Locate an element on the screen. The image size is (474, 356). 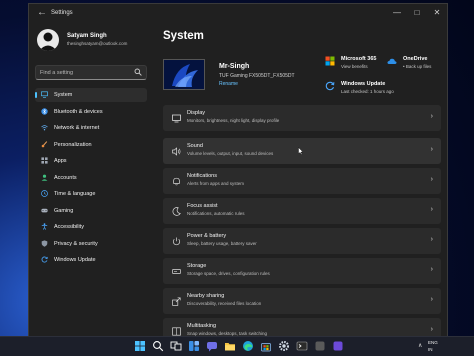
sidebar-item-windows-update: Windows Update is located at coordinates (91, 260).